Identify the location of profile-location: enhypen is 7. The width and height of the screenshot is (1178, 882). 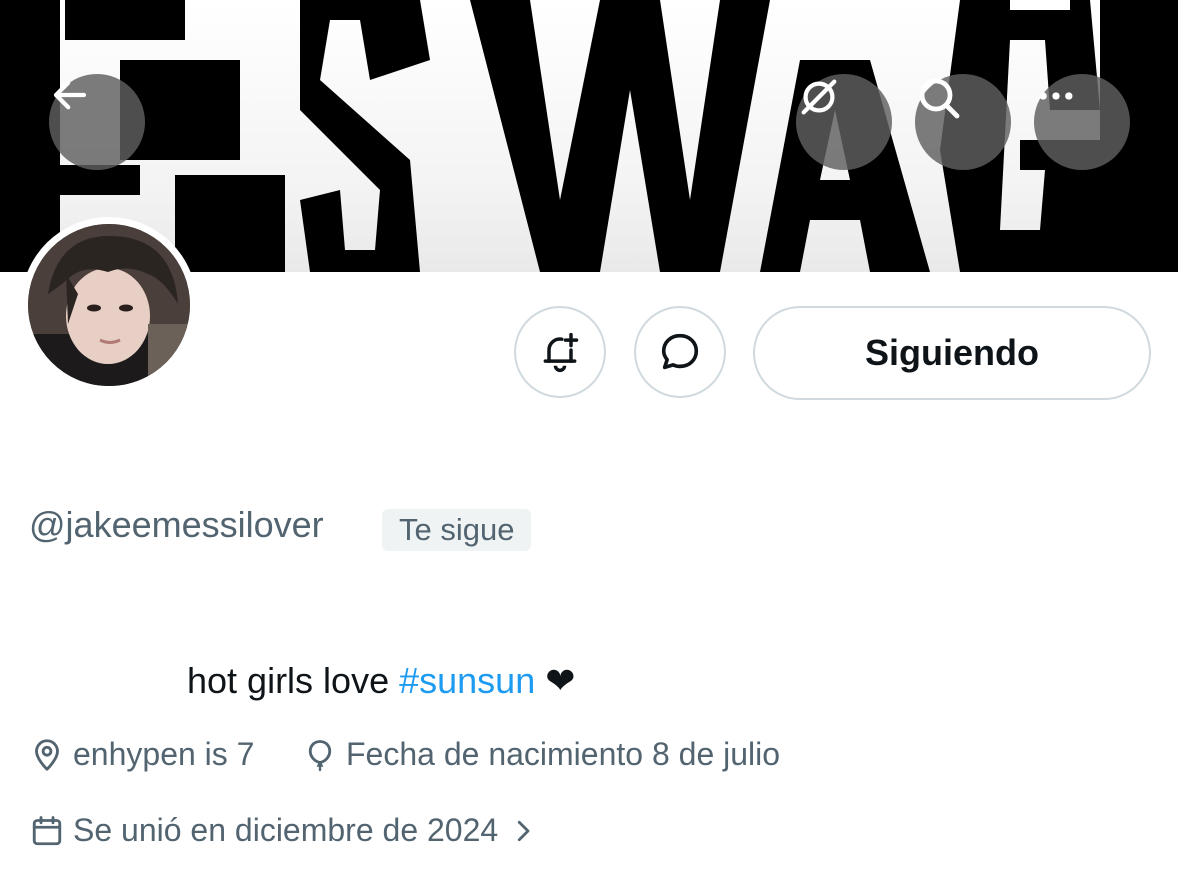
(141, 754).